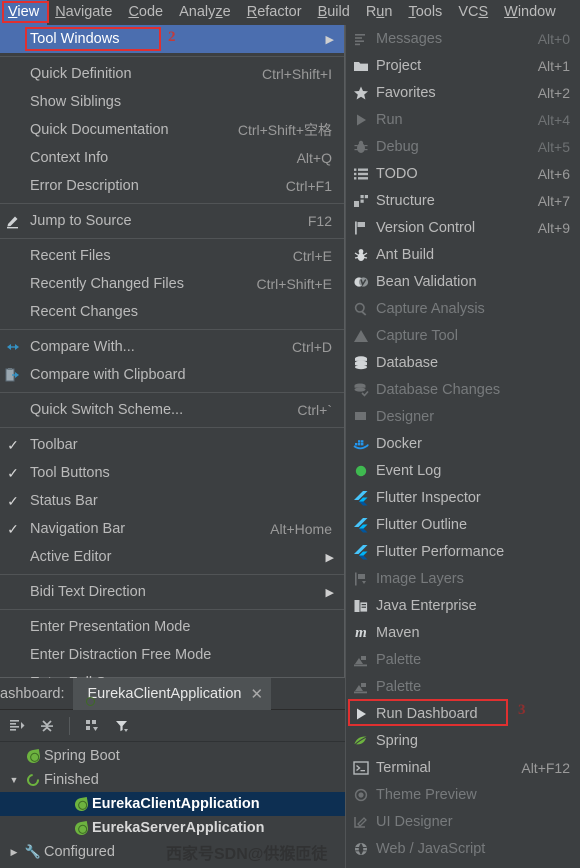 The width and height of the screenshot is (580, 868). Describe the element at coordinates (172, 501) in the screenshot. I see `view-menu-item-status-bar: ✓ Status Bar` at that location.